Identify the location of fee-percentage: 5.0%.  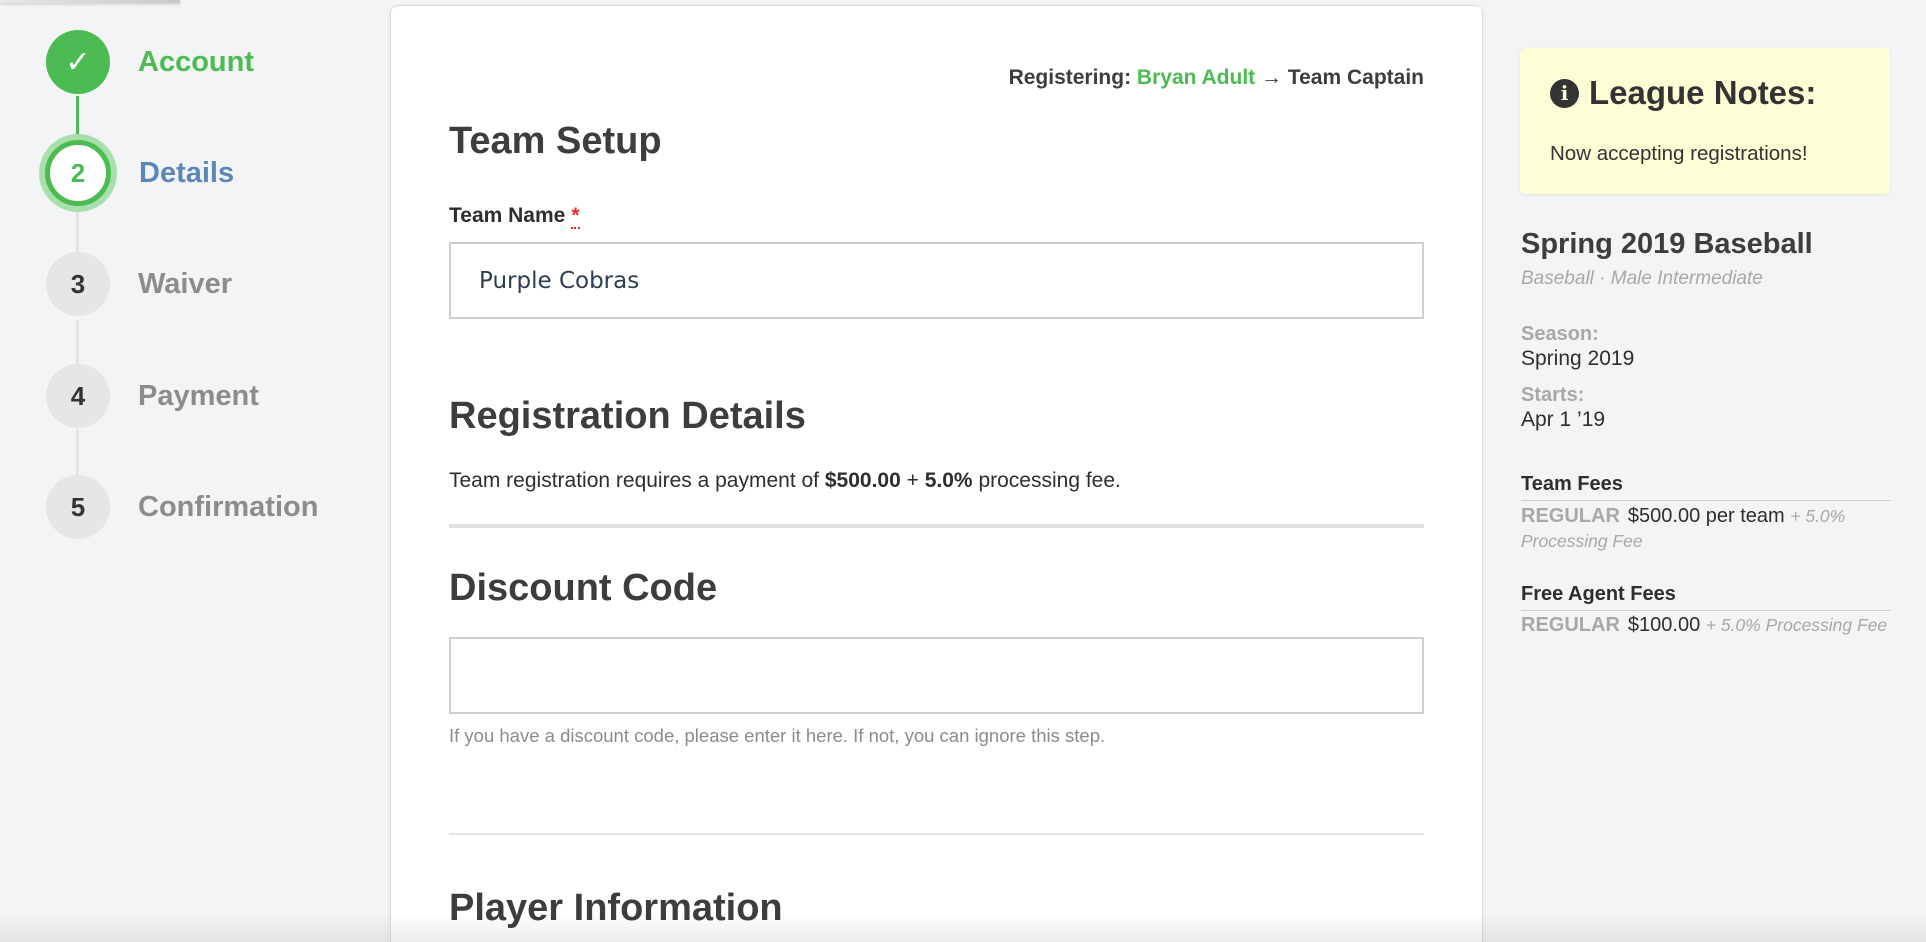
(948, 480).